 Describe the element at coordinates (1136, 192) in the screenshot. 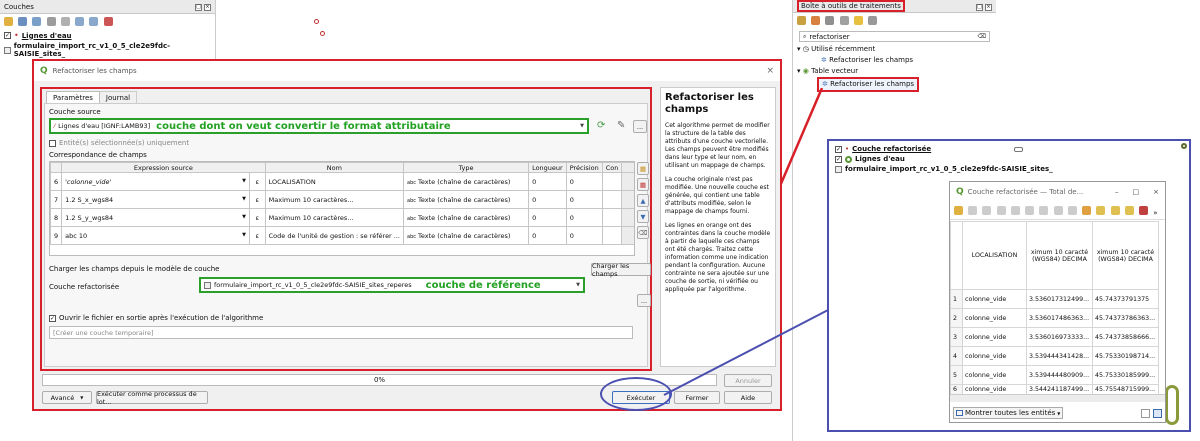

I see `maximize-icon: □` at that location.